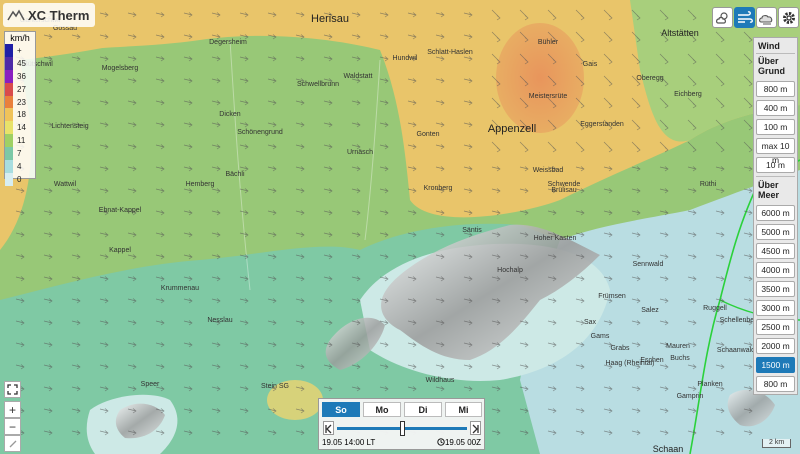 This screenshot has height=454, width=800. Describe the element at coordinates (382, 409) in the screenshot. I see `day-tab-1: Mo` at that location.